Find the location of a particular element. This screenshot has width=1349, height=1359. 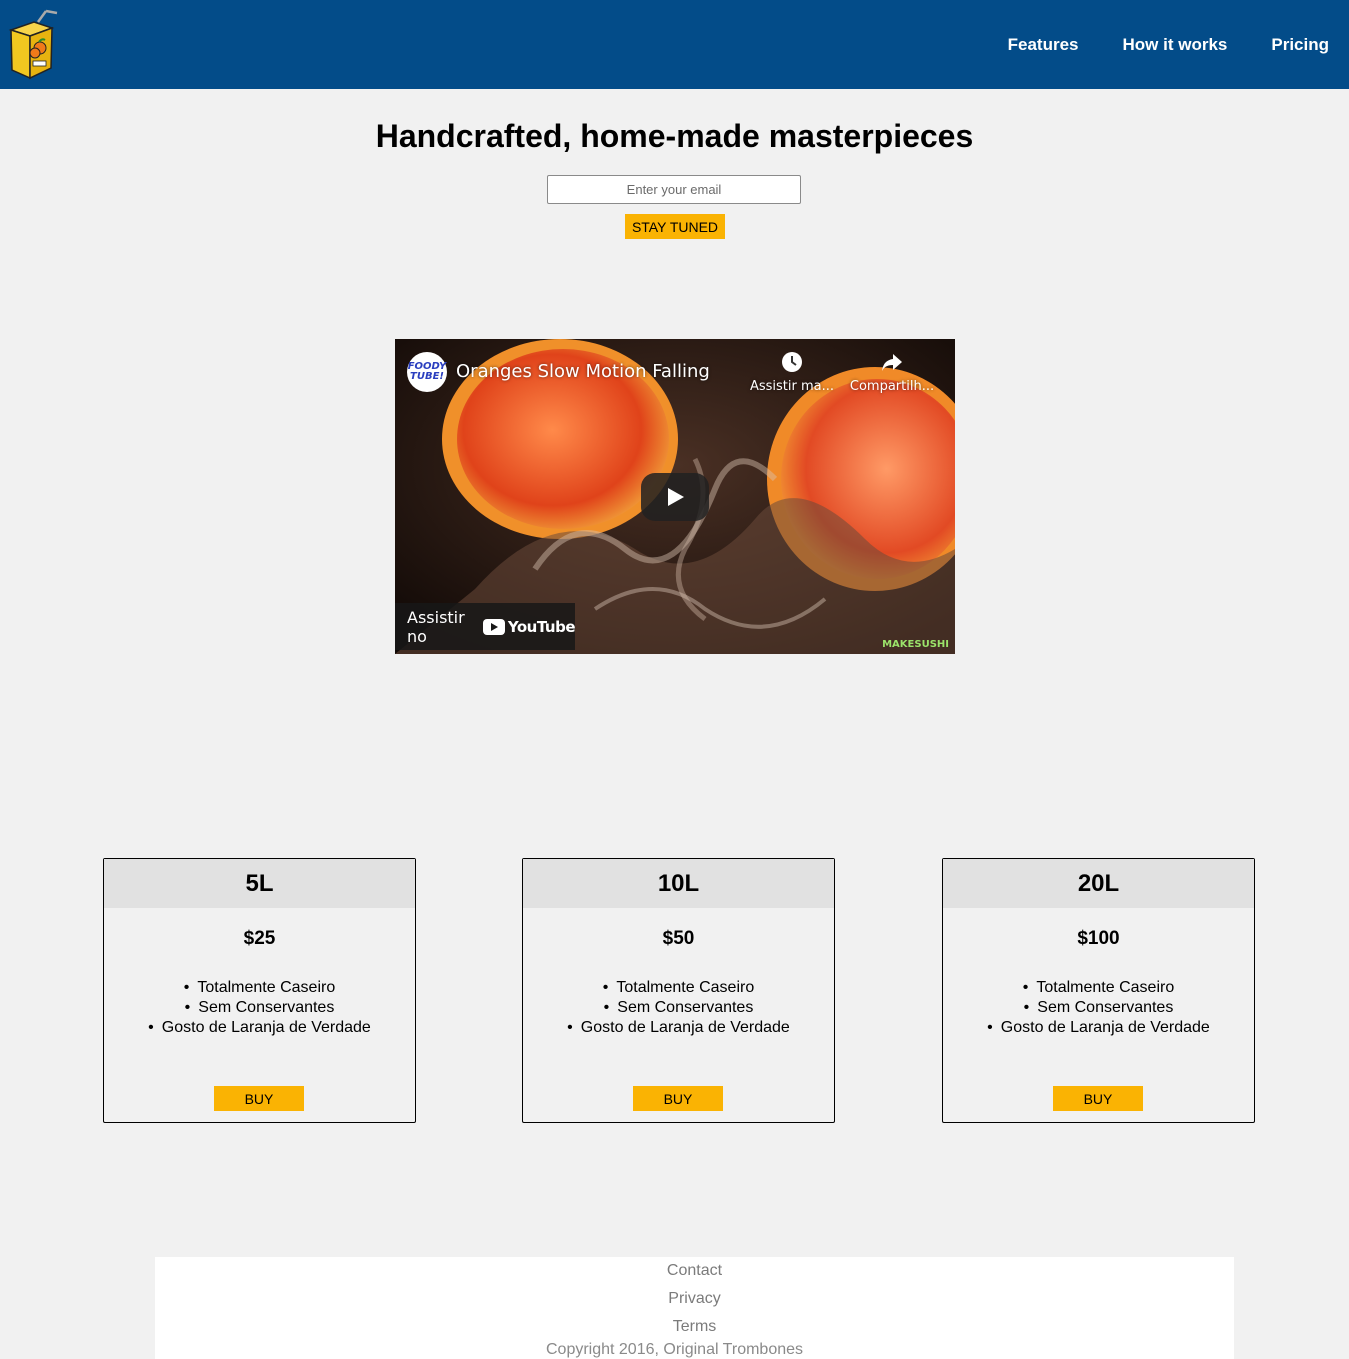

card-size: 10L is located at coordinates (678, 883).